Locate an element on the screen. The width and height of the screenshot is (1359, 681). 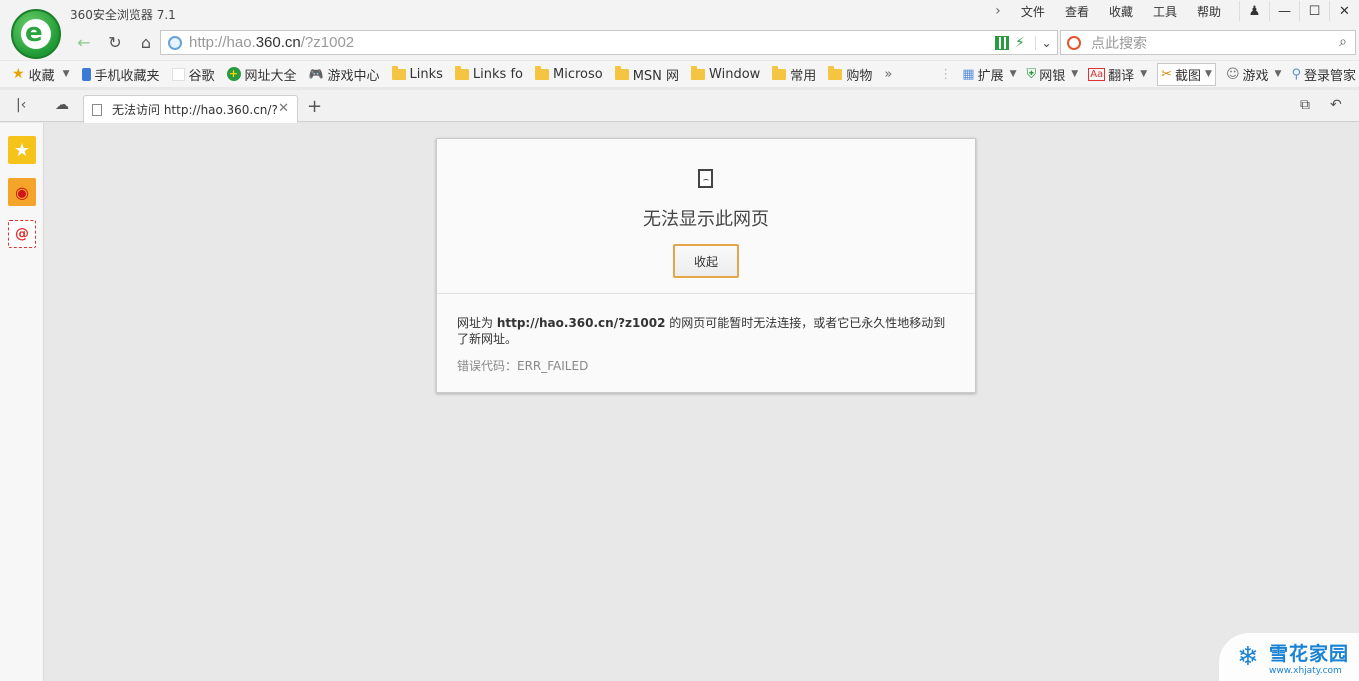
tool-label: 截图 is located at coordinates (1188, 76).